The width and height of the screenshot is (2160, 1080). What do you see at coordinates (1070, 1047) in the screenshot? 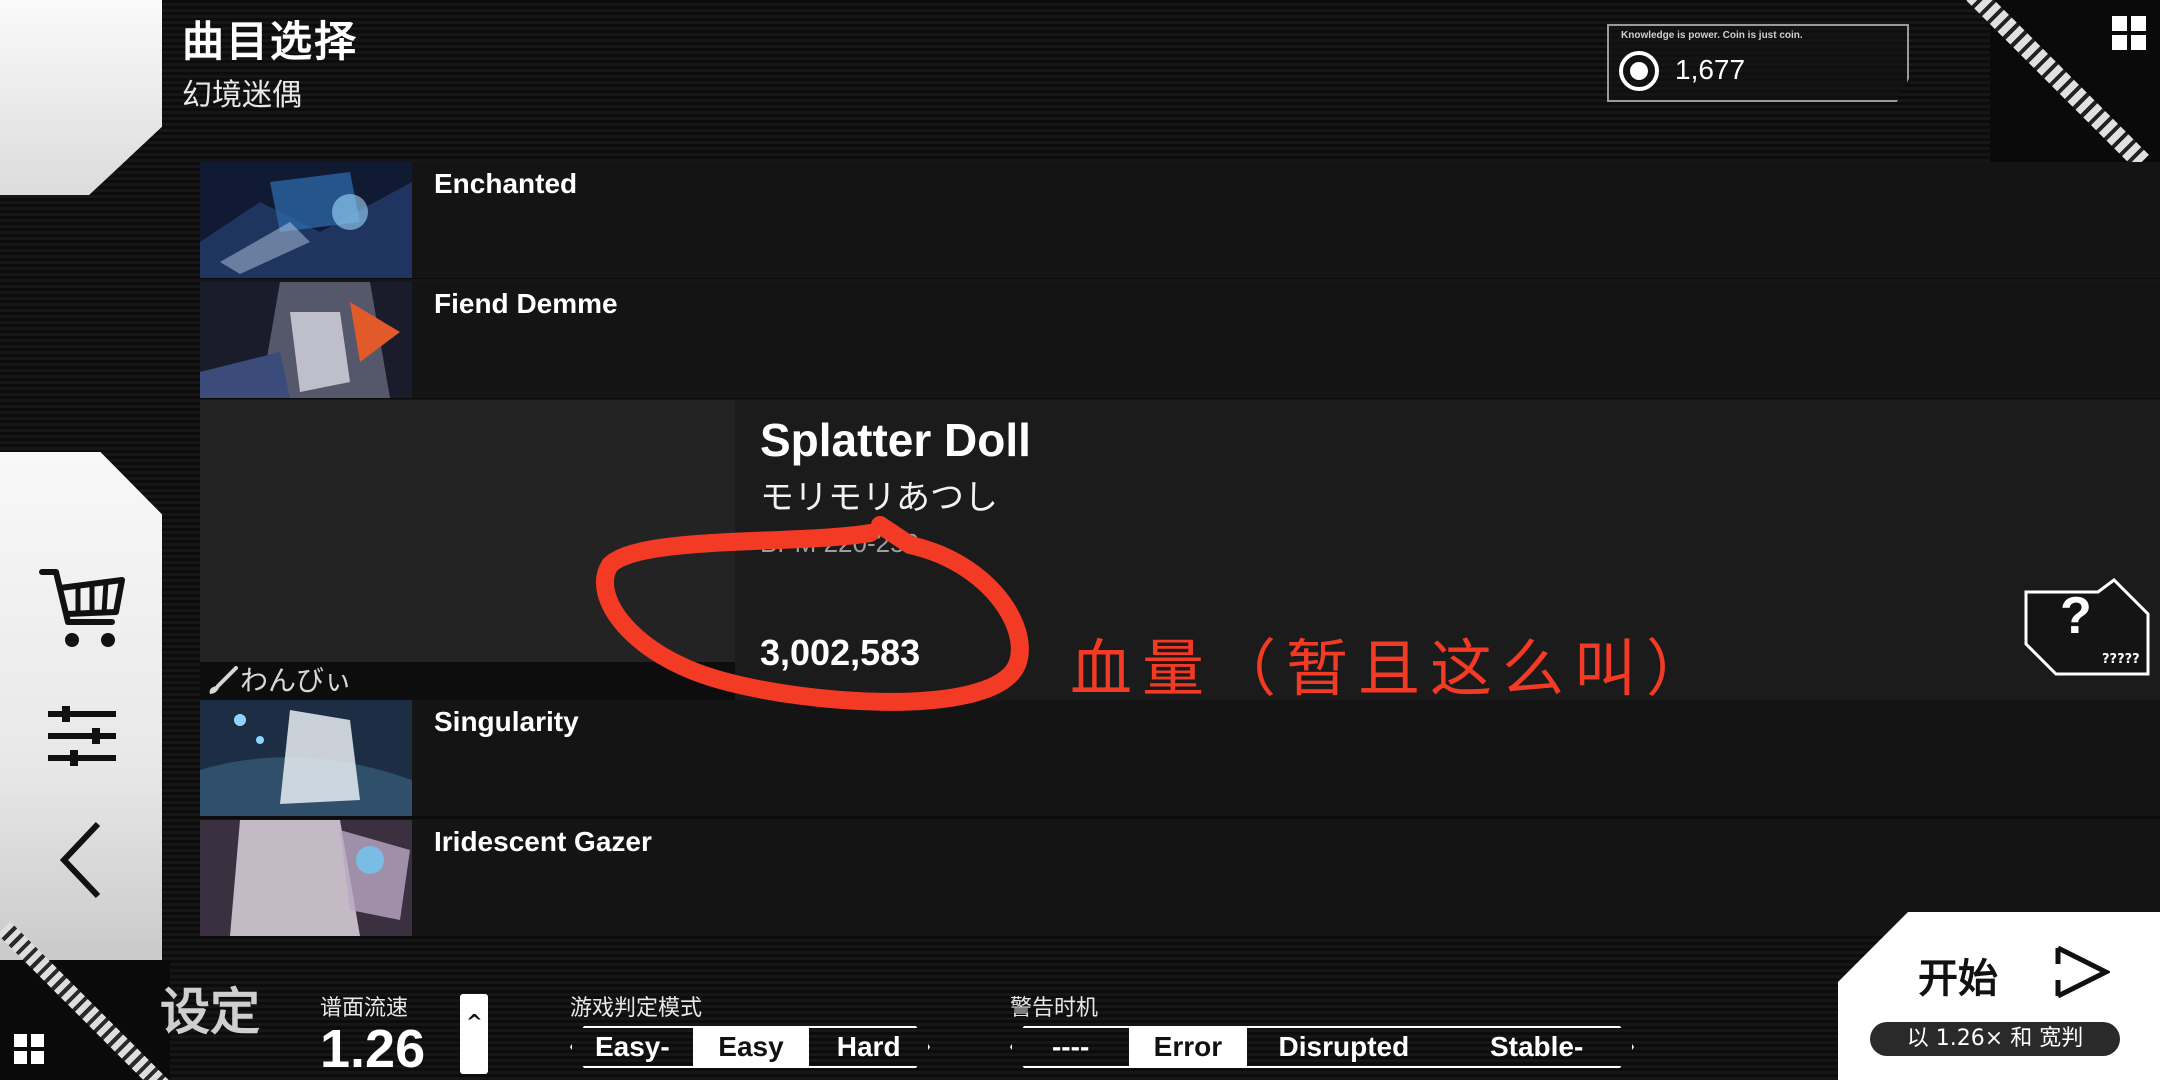
I see `warning-option: ----` at bounding box center [1070, 1047].